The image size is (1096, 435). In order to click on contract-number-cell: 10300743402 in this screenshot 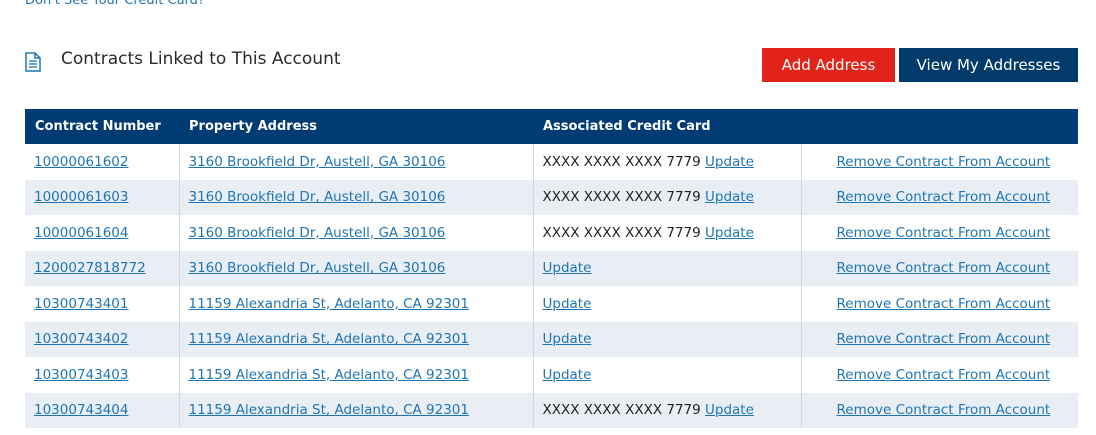, I will do `click(102, 340)`.